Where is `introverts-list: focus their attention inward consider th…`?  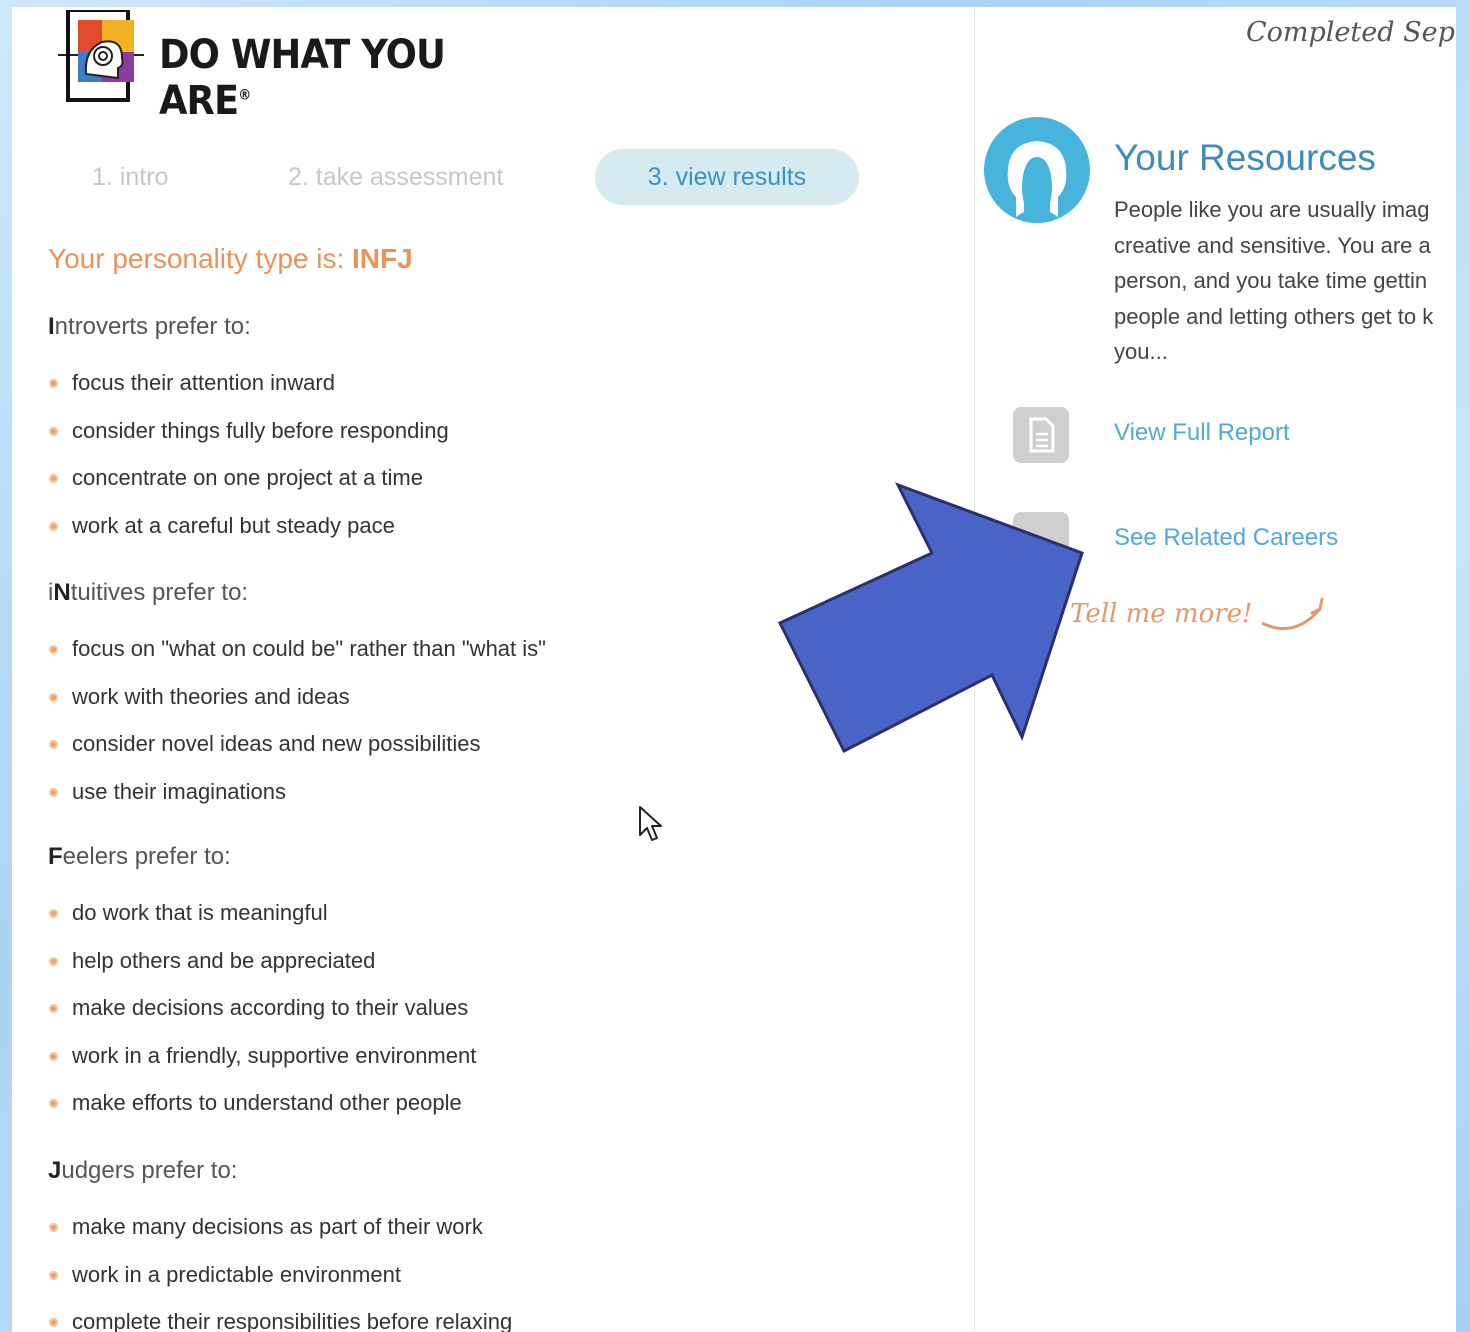 introverts-list: focus their attention inward consider th… is located at coordinates (248, 466).